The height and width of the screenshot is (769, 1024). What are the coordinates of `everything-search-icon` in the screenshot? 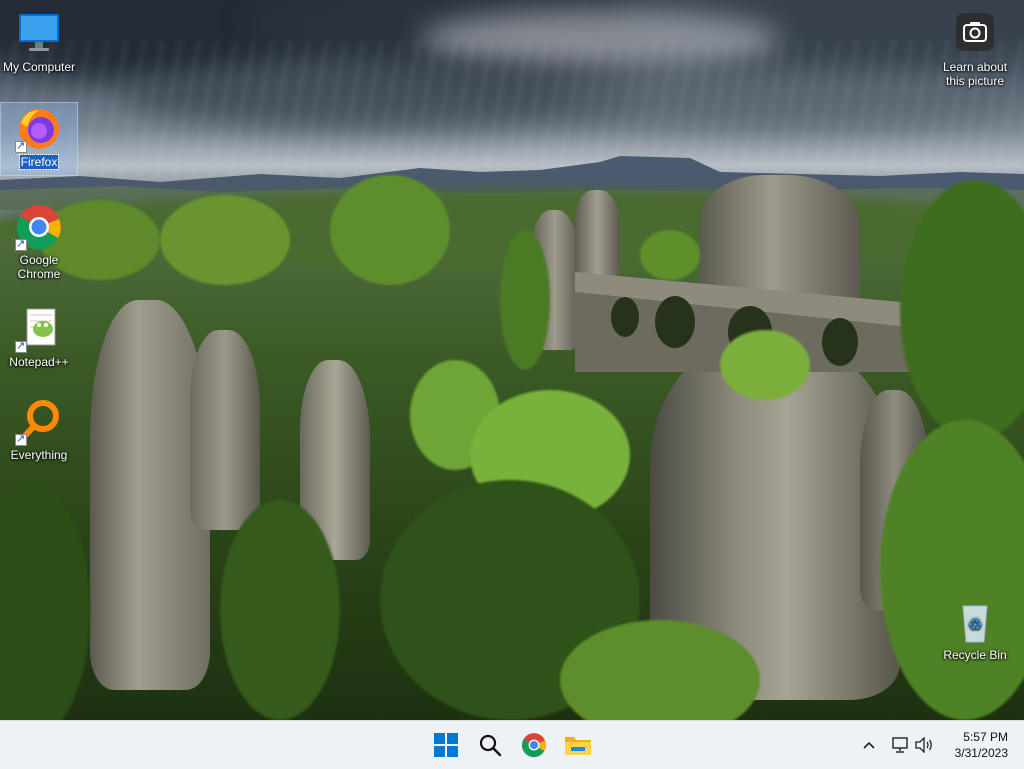 It's located at (39, 422).